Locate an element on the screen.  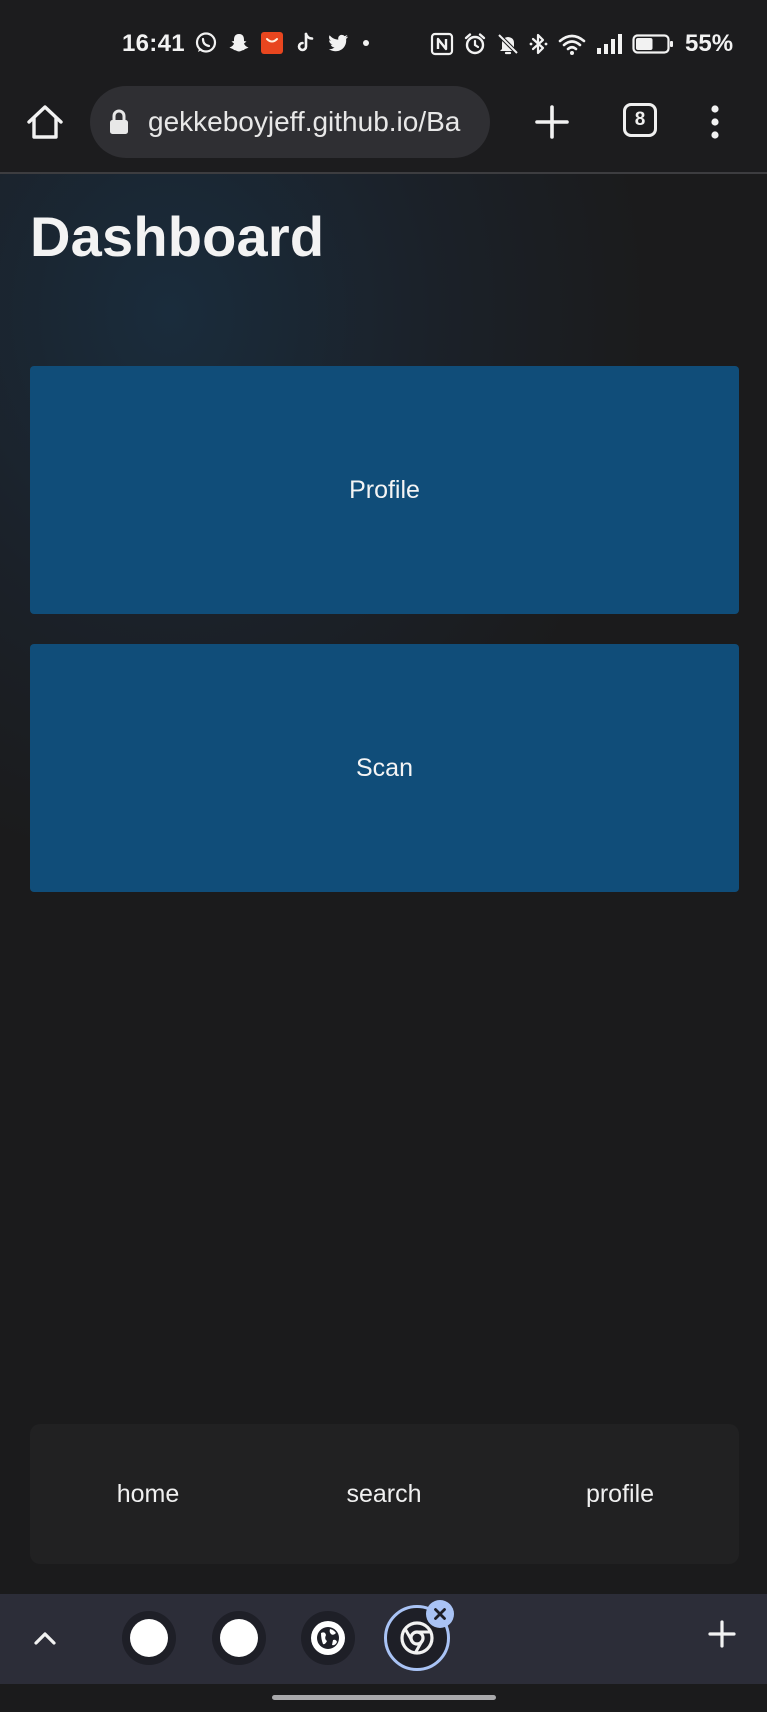
profile-tile-label: Profile is located at coordinates (384, 489).